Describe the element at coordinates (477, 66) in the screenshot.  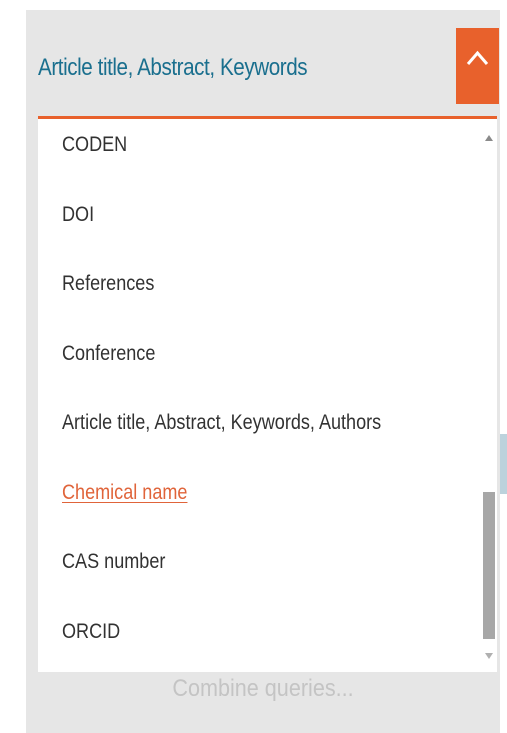
I see `dropdown-toggle-button` at that location.